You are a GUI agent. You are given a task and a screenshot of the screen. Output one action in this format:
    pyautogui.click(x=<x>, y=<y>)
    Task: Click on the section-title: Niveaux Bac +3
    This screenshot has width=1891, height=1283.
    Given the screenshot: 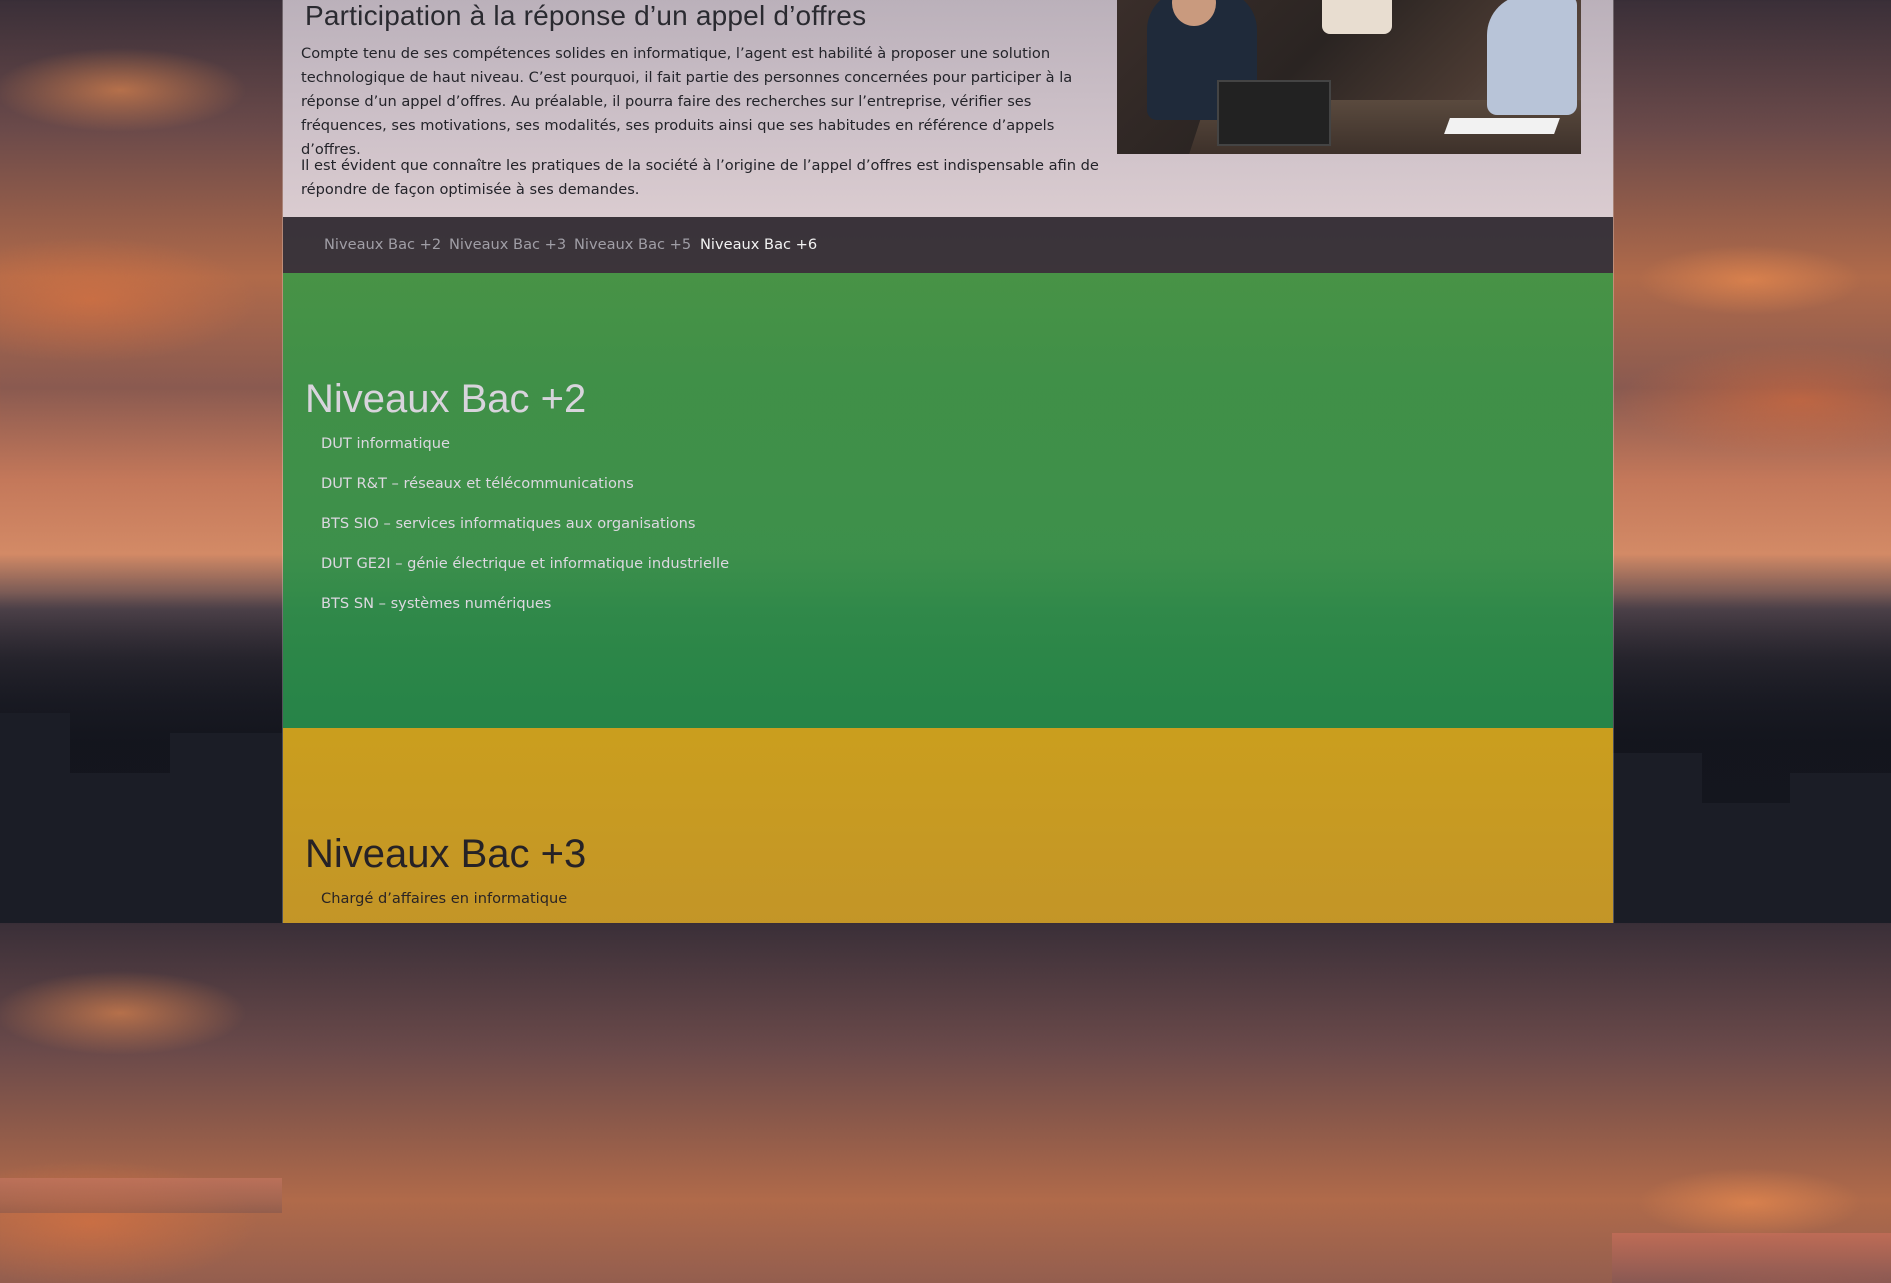 What is the action you would take?
    pyautogui.click(x=446, y=854)
    